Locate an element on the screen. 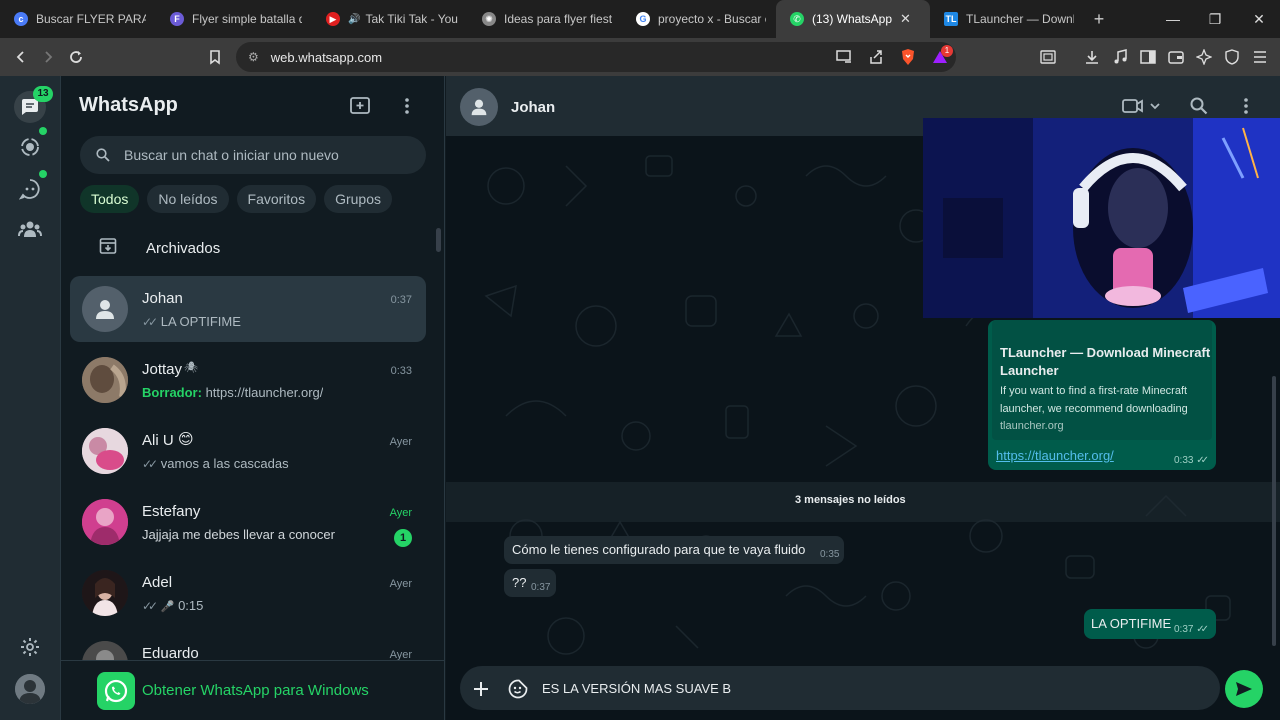  webcam-image is located at coordinates (1101, 218).